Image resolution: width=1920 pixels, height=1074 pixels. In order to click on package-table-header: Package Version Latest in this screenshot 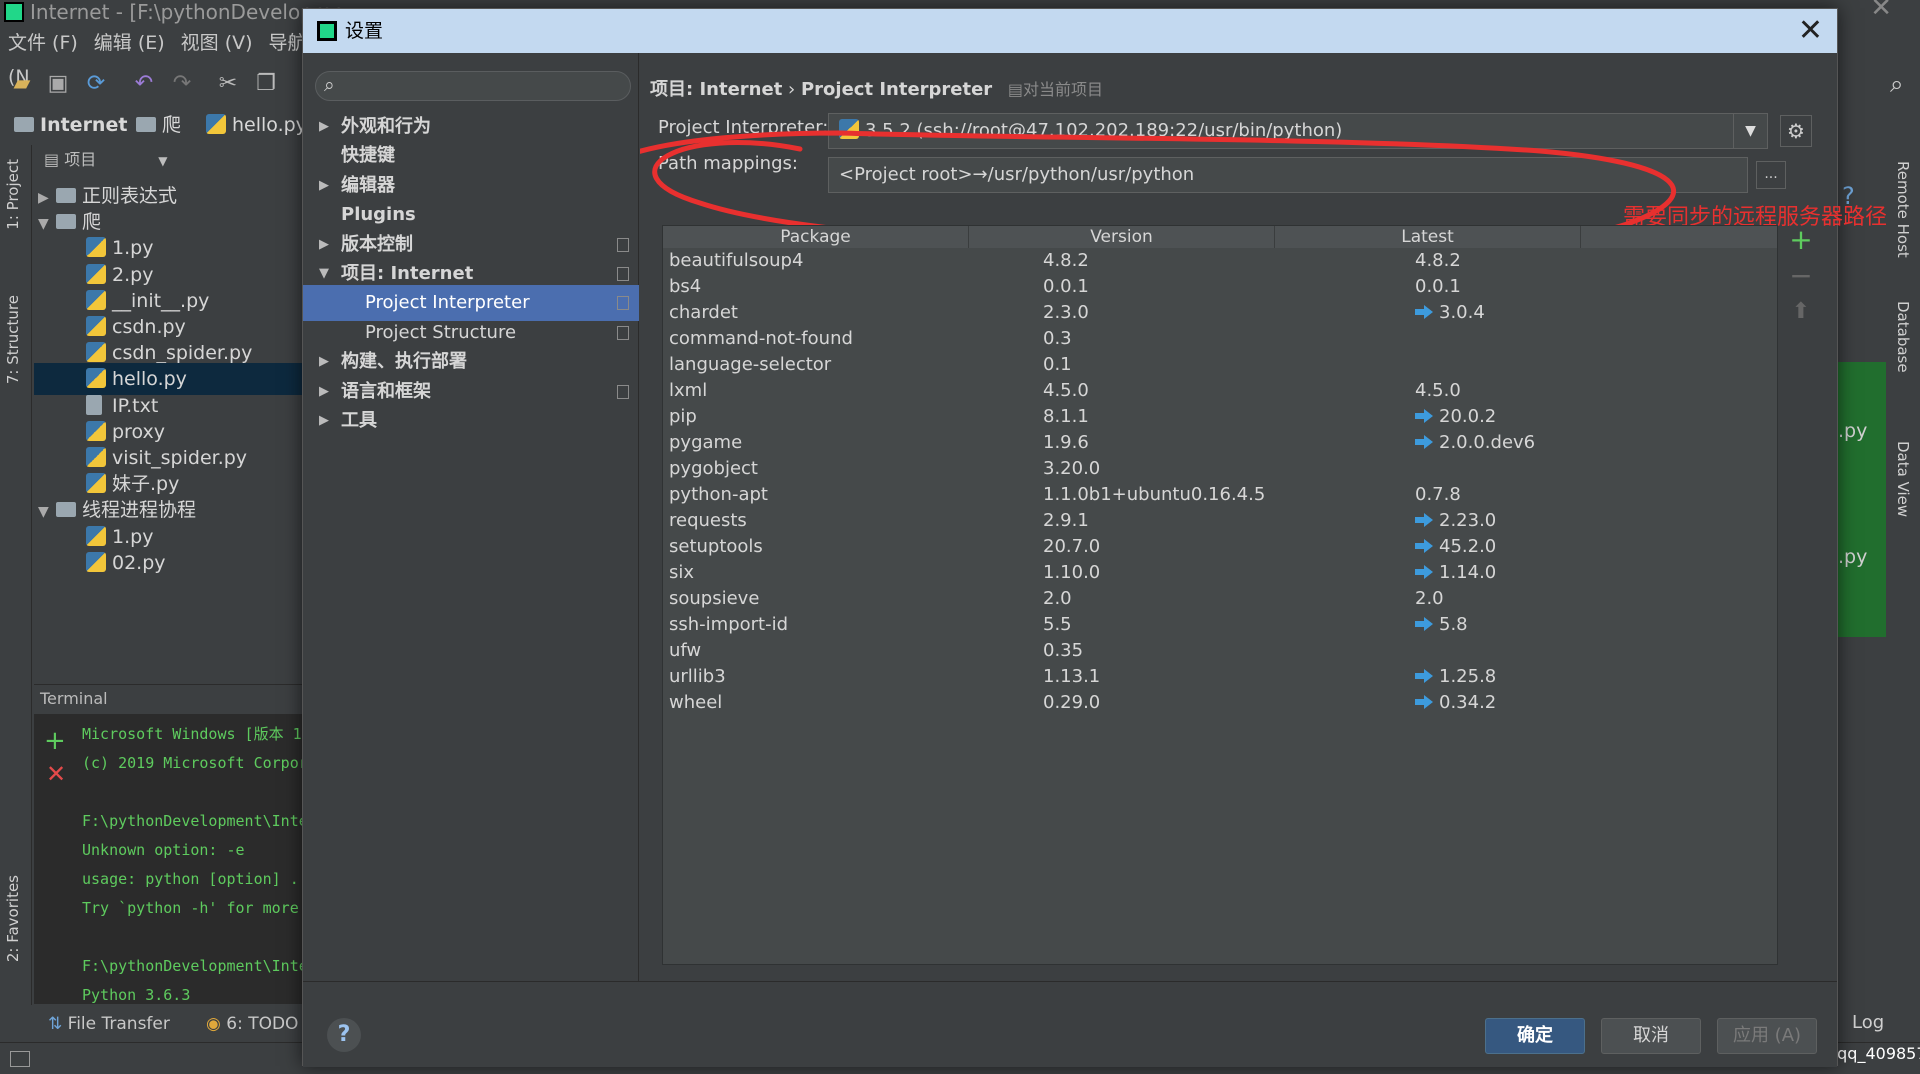, I will do `click(1220, 237)`.